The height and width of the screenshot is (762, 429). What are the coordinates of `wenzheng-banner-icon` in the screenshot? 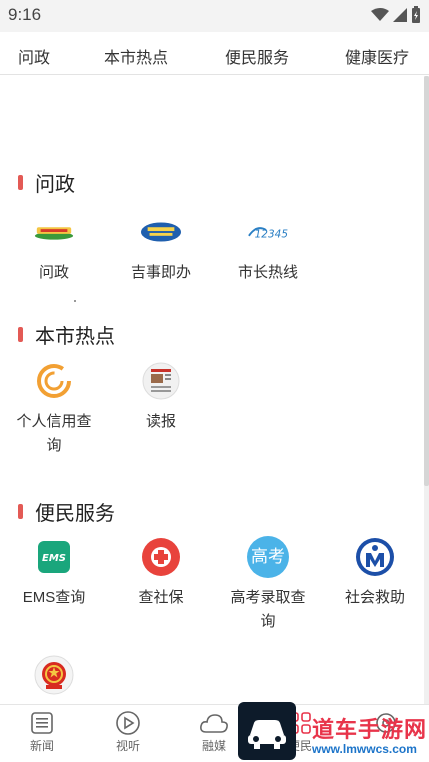 It's located at (54, 232).